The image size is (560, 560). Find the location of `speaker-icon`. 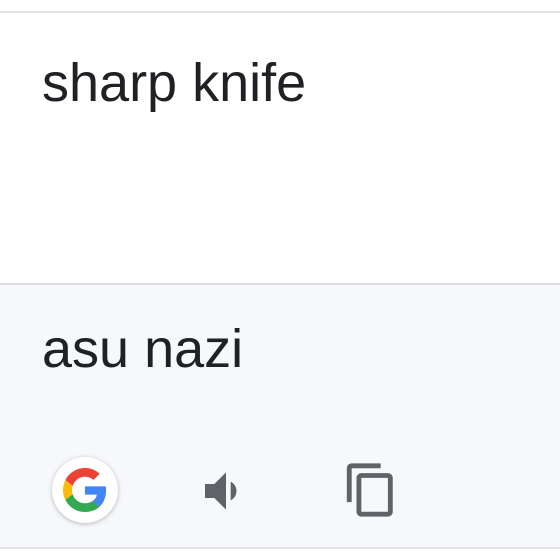

speaker-icon is located at coordinates (221, 491).